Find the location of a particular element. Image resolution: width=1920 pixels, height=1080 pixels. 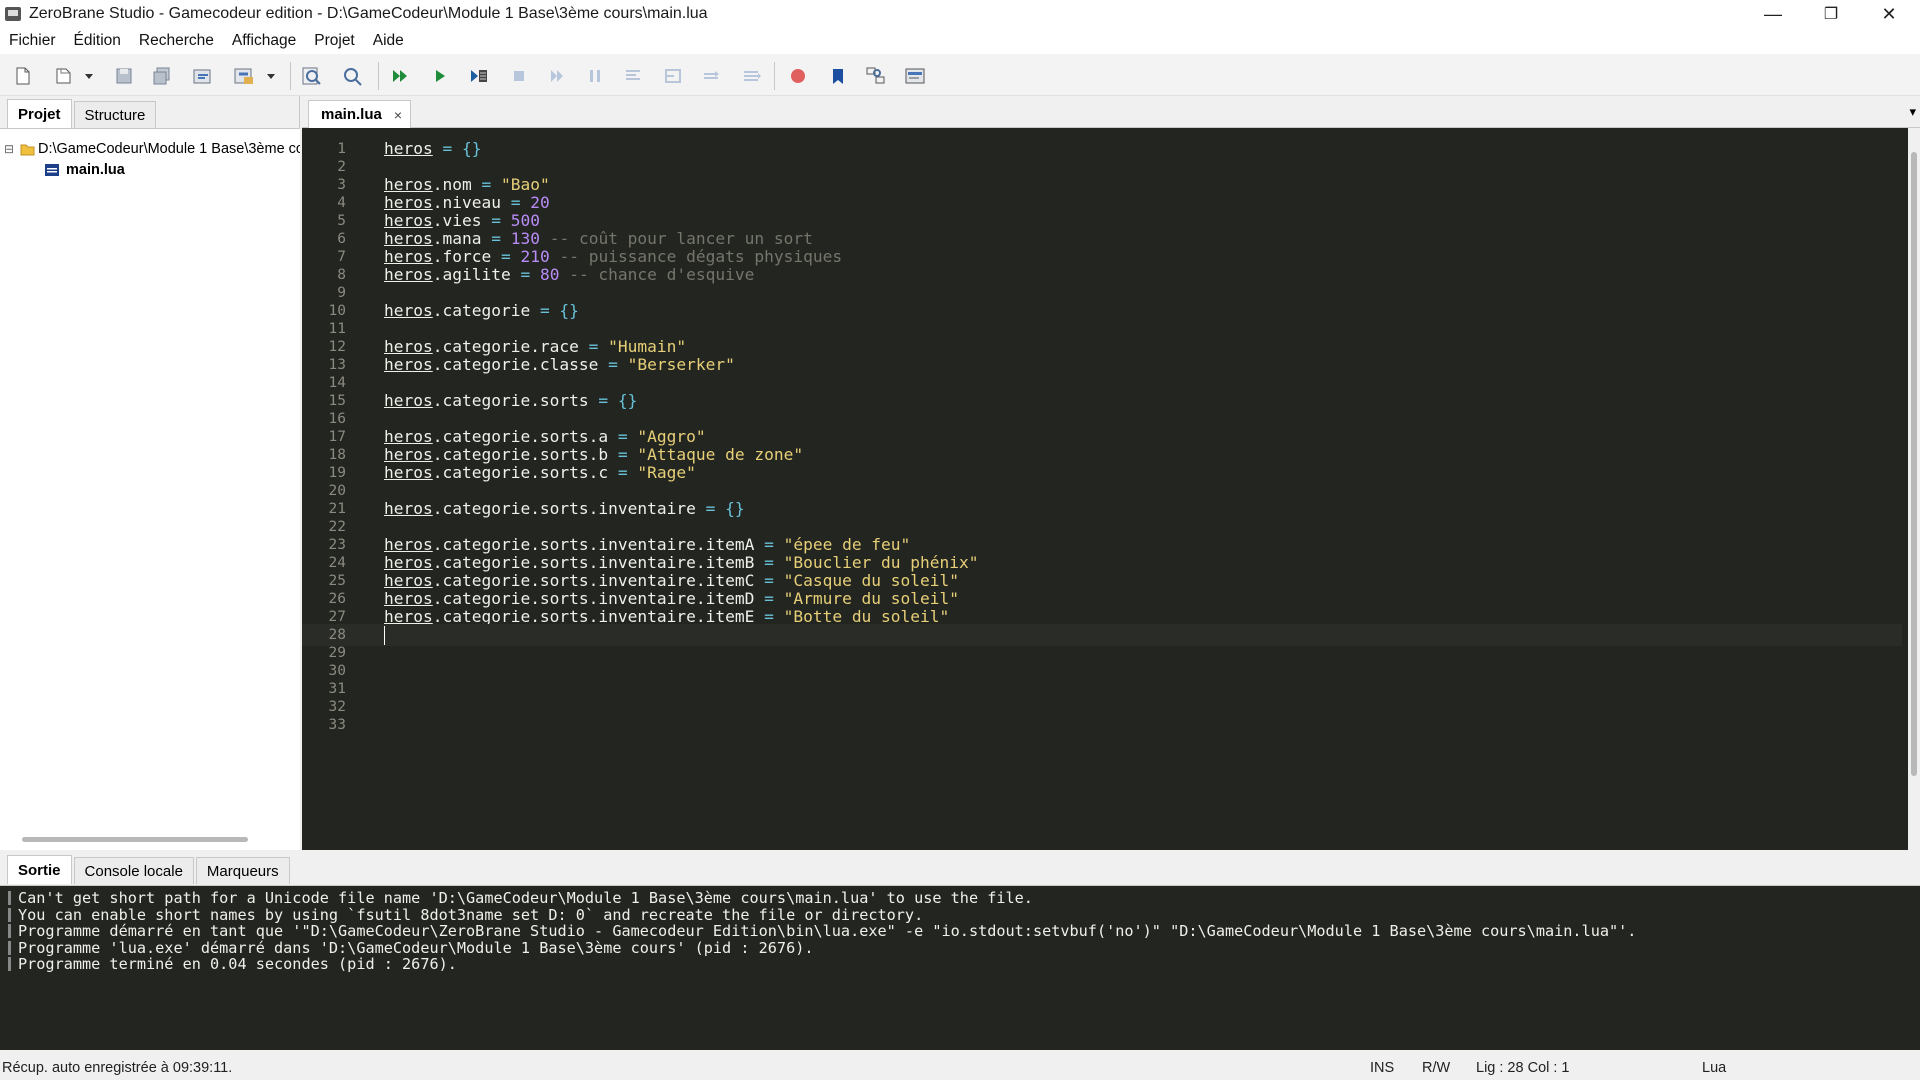

start-debug-icon is located at coordinates (440, 76).